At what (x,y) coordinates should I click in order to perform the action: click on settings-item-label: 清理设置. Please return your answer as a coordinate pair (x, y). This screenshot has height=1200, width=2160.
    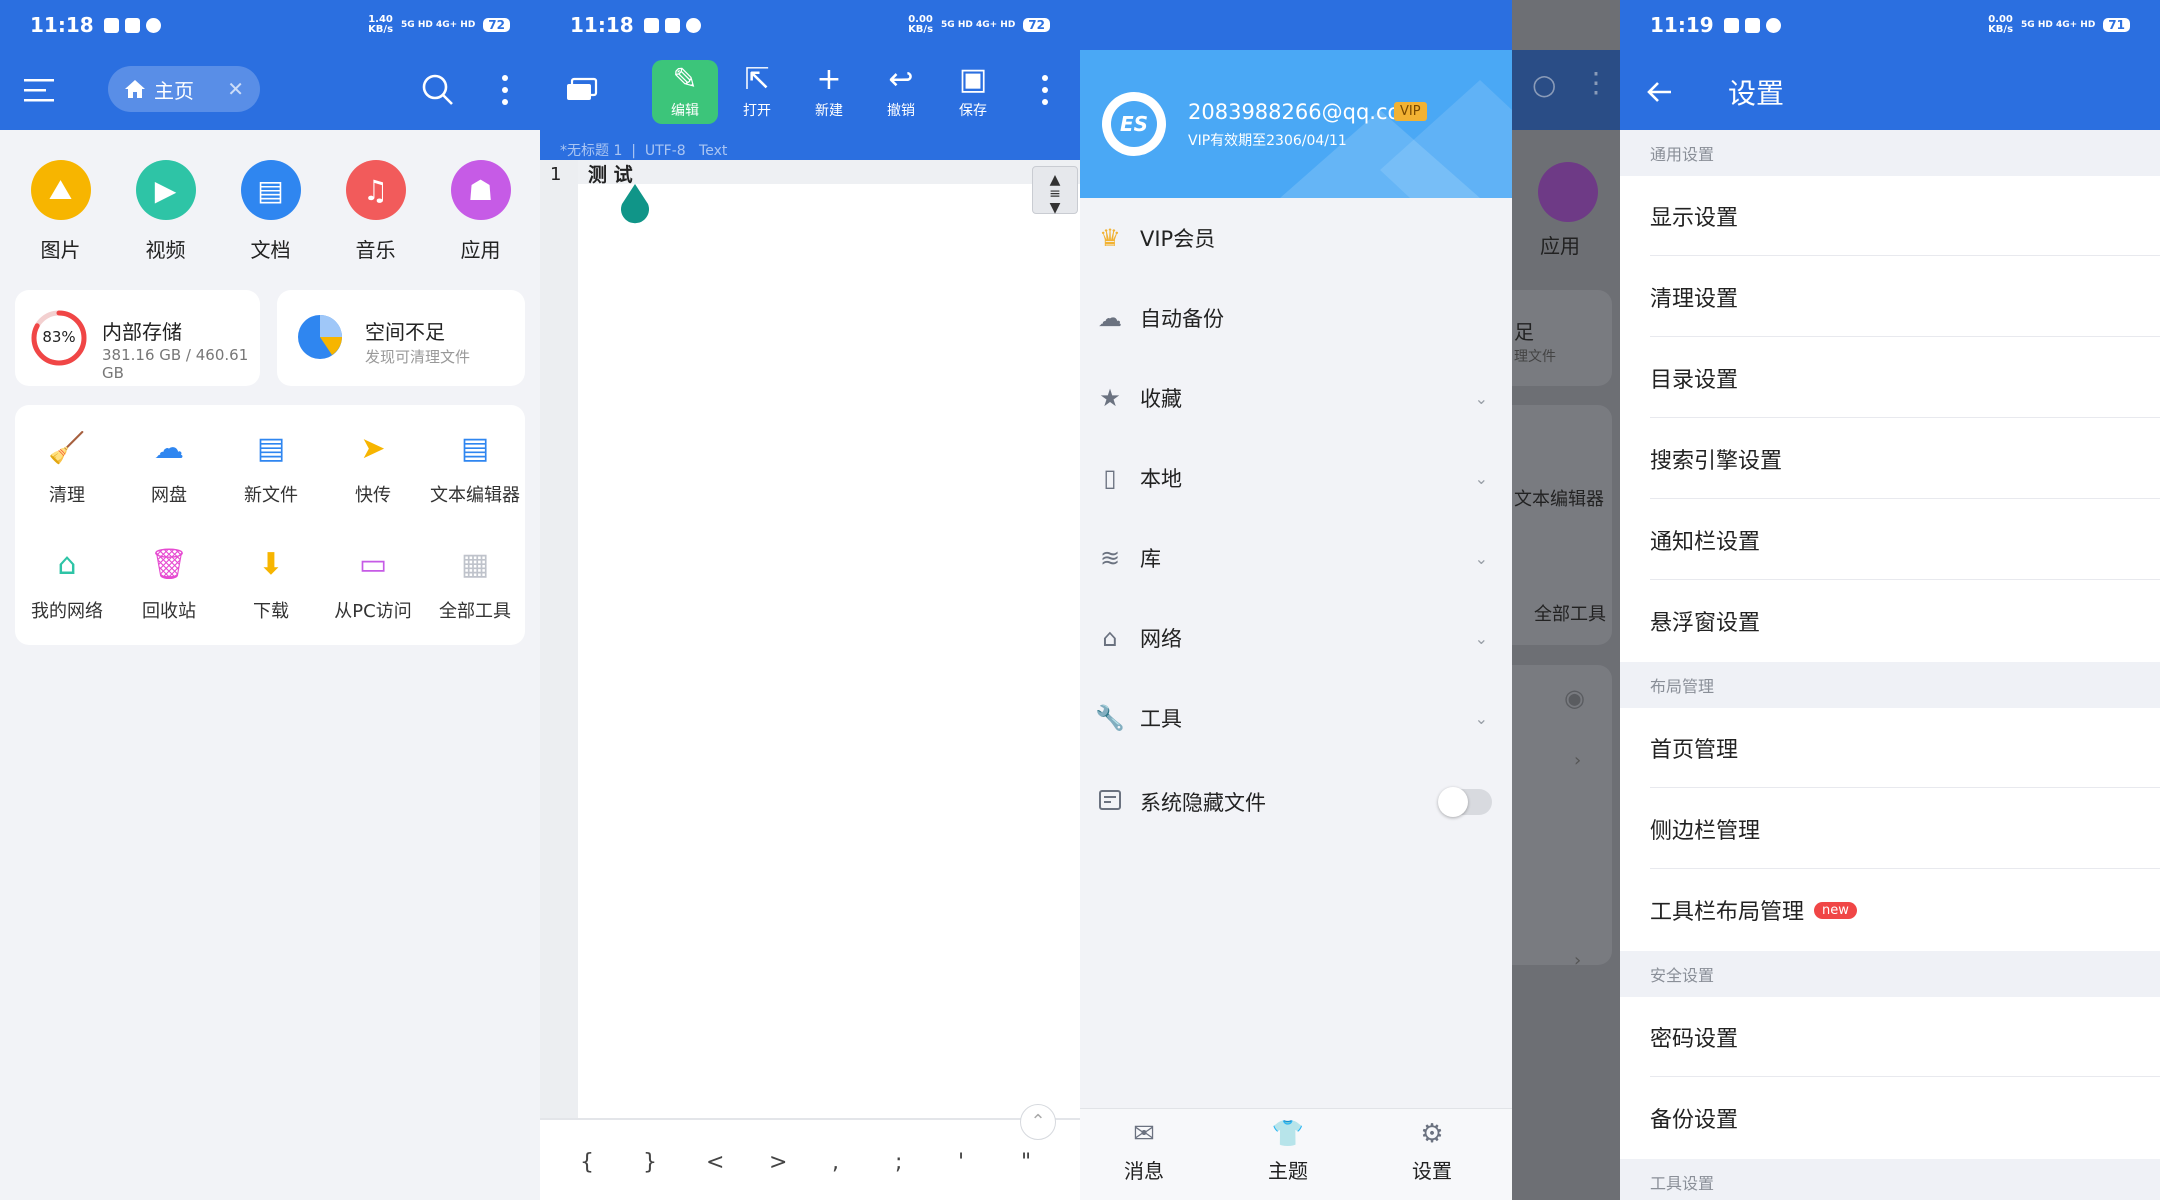
    Looking at the image, I should click on (1694, 299).